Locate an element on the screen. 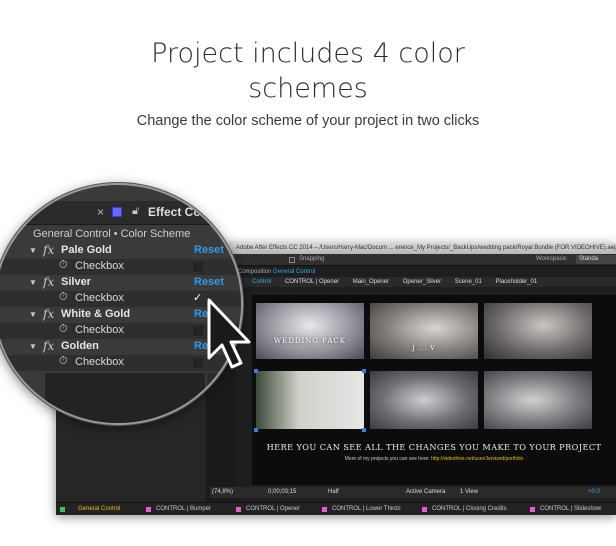 The width and height of the screenshot is (616, 546). mouse-cursor-icon is located at coordinates (229, 333).